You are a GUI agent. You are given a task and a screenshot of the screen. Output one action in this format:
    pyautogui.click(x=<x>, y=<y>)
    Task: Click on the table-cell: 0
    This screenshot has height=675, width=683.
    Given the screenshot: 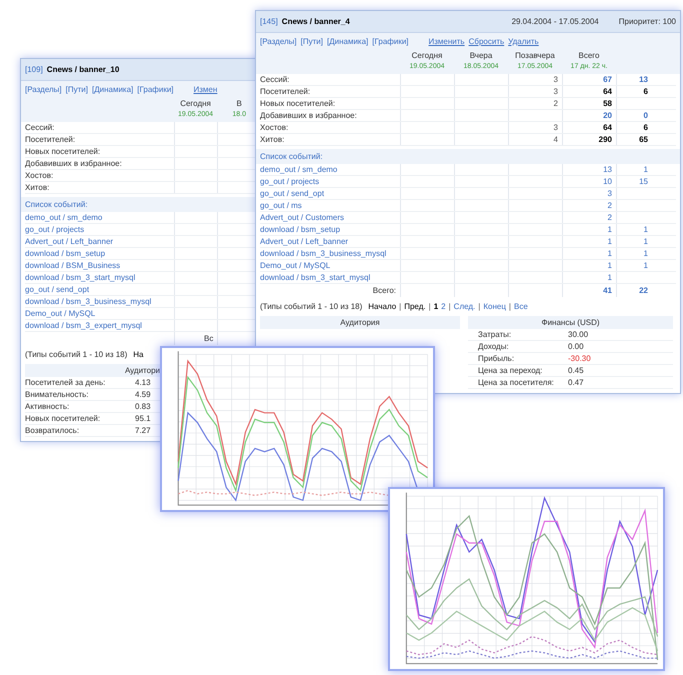 What is the action you would take?
    pyautogui.click(x=646, y=115)
    